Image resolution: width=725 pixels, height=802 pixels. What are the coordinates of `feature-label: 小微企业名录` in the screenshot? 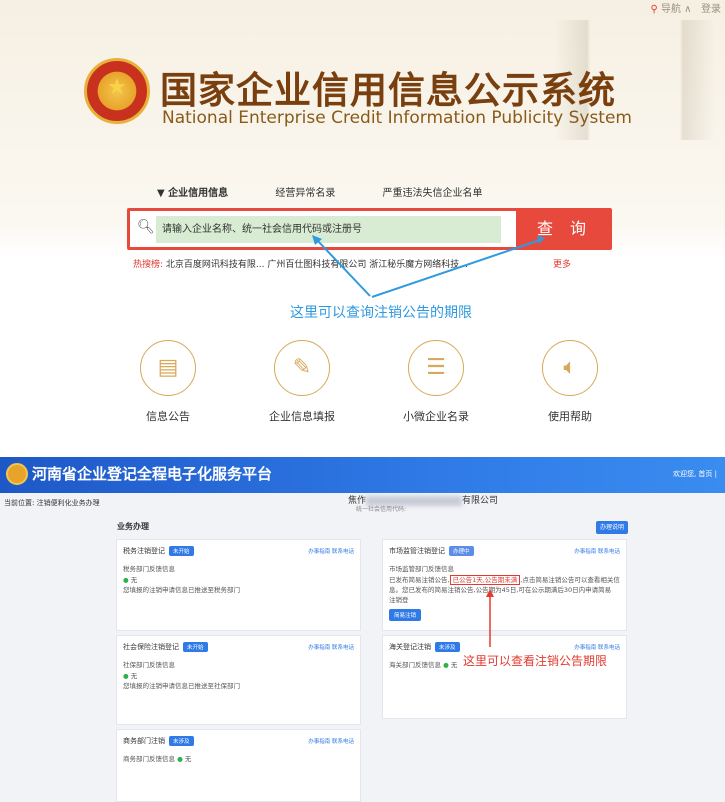 It's located at (436, 416).